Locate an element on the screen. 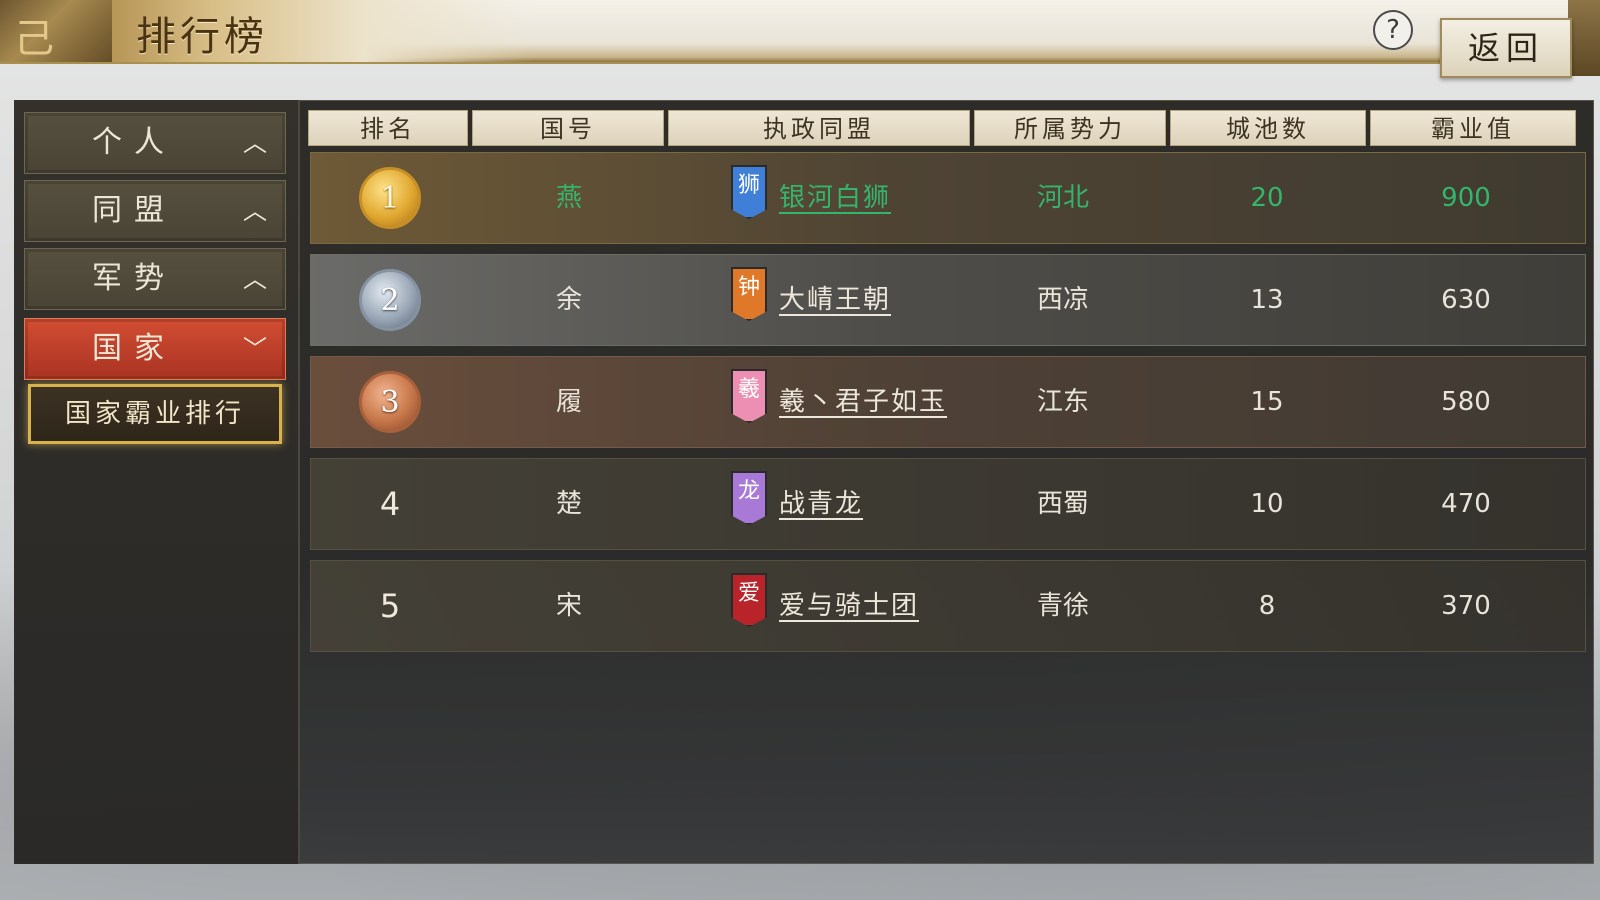 The image size is (1600, 900). banner-character: 爱 is located at coordinates (748, 593).